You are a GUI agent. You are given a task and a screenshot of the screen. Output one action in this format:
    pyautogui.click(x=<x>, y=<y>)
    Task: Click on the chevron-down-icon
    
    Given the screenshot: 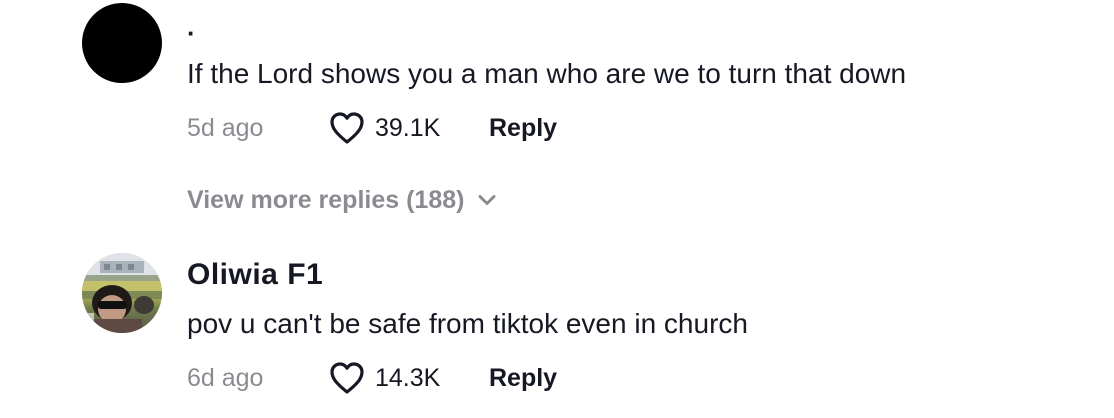 What is the action you would take?
    pyautogui.click(x=487, y=200)
    